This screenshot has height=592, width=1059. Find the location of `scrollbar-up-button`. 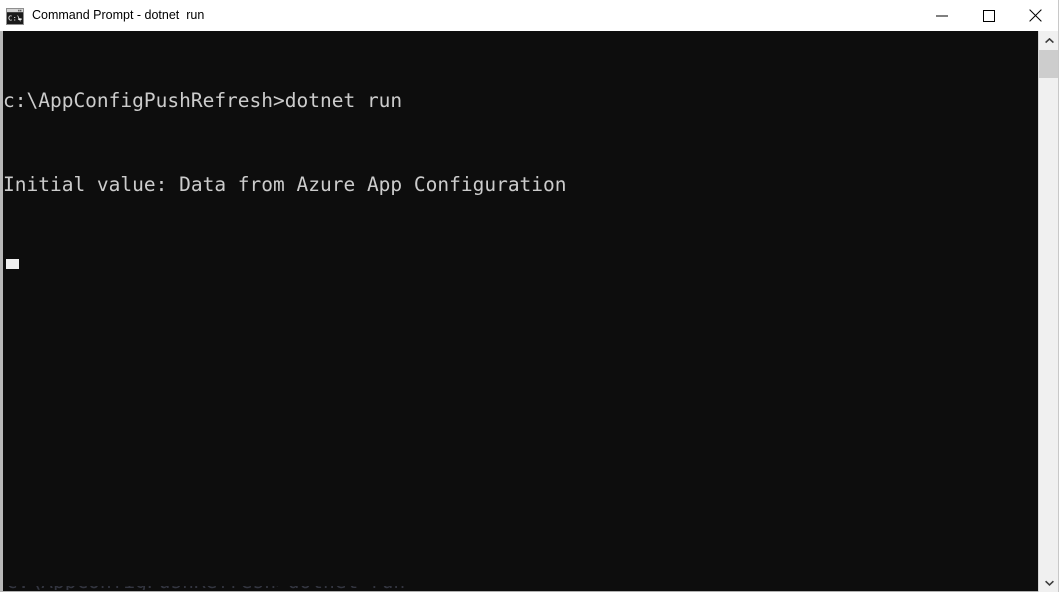

scrollbar-up-button is located at coordinates (1049, 40).